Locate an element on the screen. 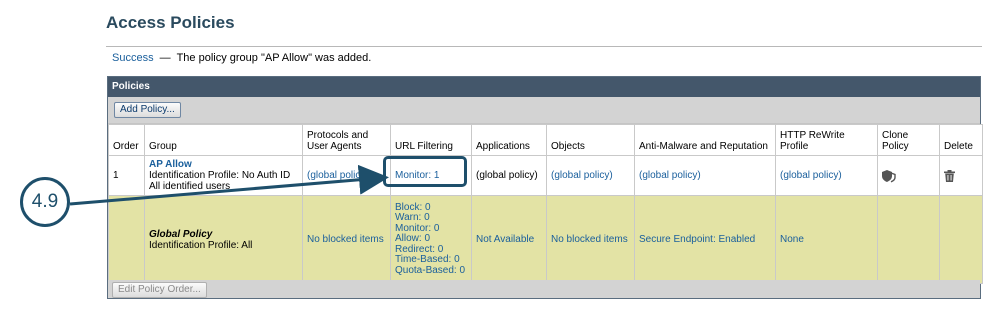 The width and height of the screenshot is (998, 320). column-header-http-rewrite: HTTP ReWrite Profile is located at coordinates (826, 140).